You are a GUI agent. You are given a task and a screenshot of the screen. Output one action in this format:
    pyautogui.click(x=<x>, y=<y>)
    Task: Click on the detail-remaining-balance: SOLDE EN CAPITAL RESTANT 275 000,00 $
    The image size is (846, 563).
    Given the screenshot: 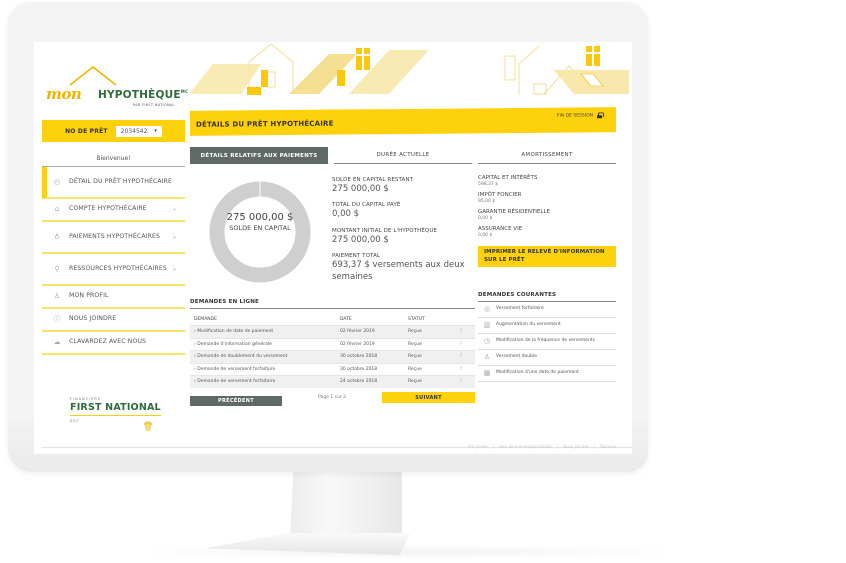 What is the action you would take?
    pyautogui.click(x=407, y=186)
    